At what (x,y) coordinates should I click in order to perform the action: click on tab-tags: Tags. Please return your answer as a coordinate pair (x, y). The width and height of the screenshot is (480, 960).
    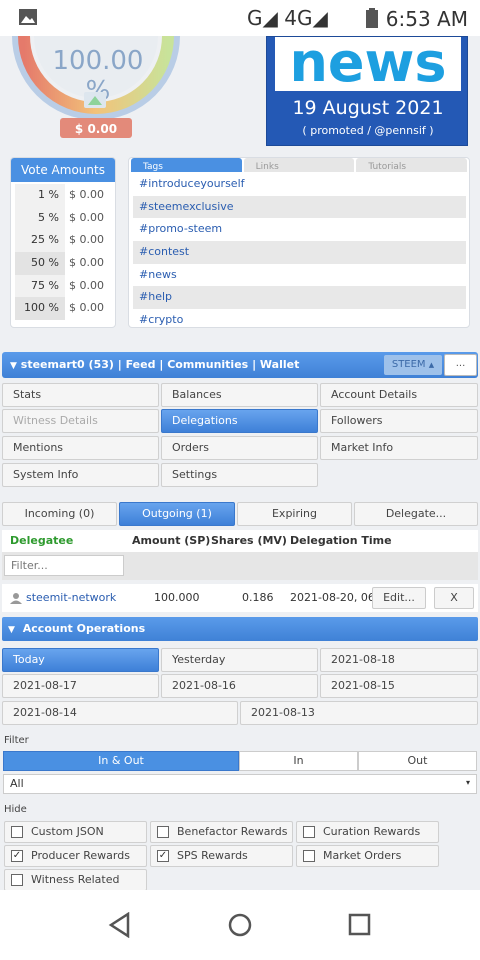
    Looking at the image, I should click on (186, 165).